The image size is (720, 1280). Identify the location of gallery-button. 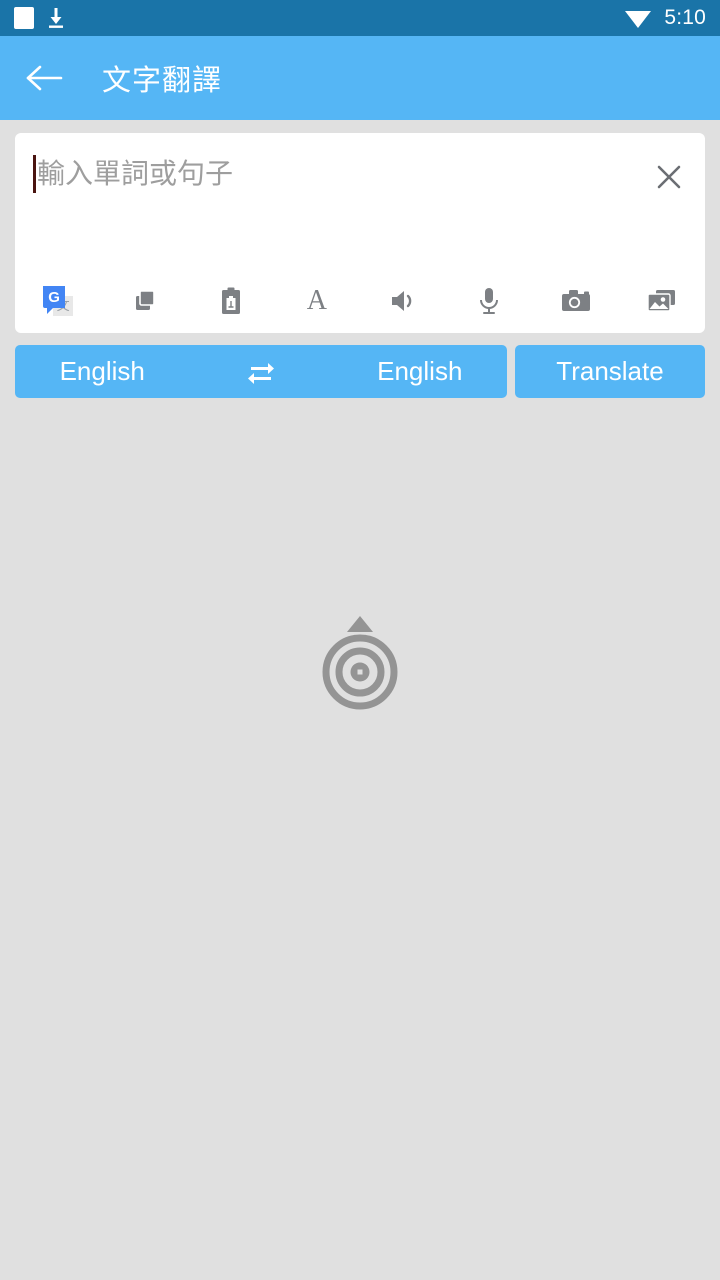
(662, 301).